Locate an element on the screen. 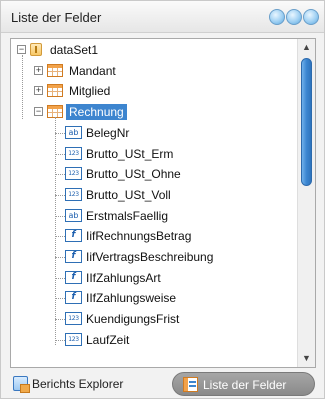 The height and width of the screenshot is (399, 325). tab-berichts-explorer: Berichts Explorer is located at coordinates (82, 384).